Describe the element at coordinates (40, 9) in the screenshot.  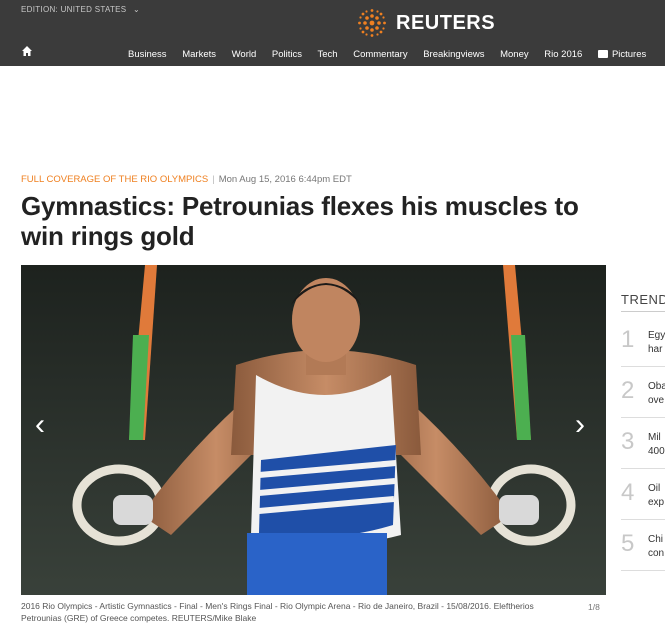
I see `edition-label: EDITION:` at that location.